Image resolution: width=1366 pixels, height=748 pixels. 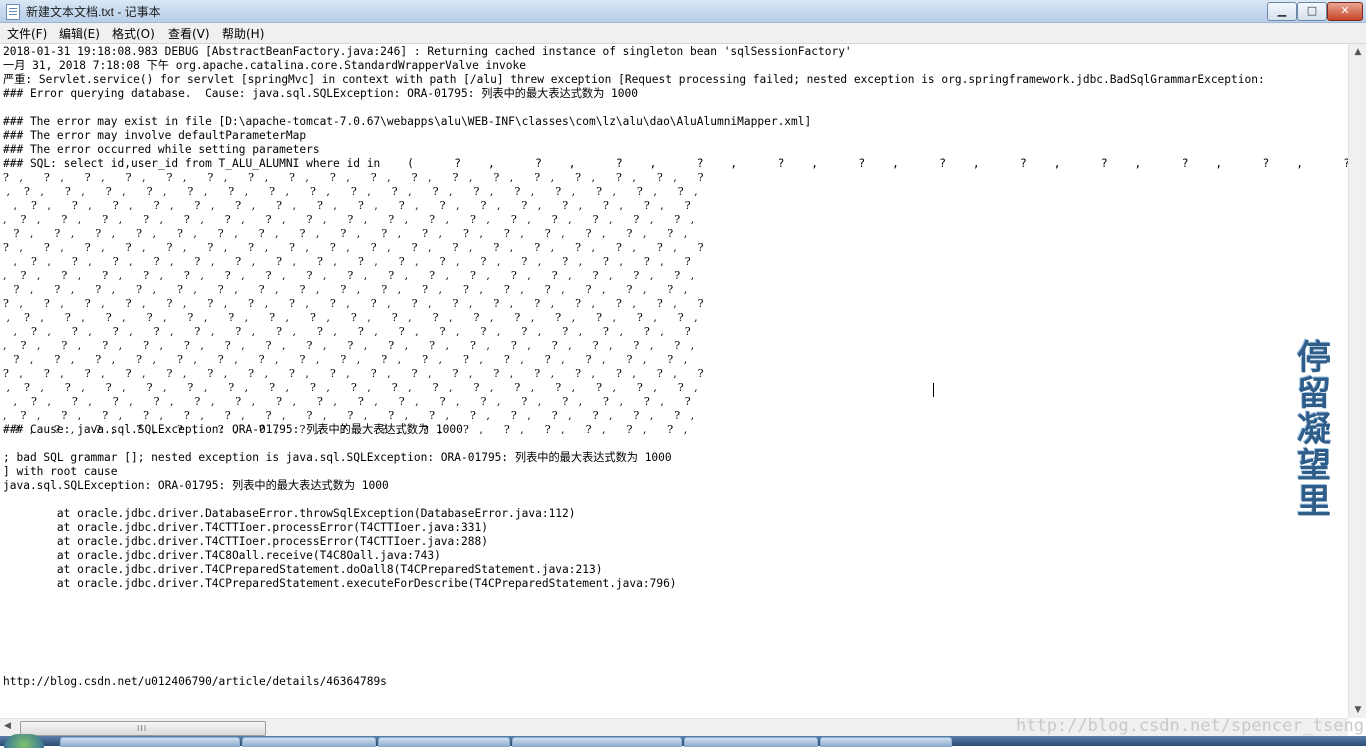 I want to click on text-caret, so click(x=933, y=390).